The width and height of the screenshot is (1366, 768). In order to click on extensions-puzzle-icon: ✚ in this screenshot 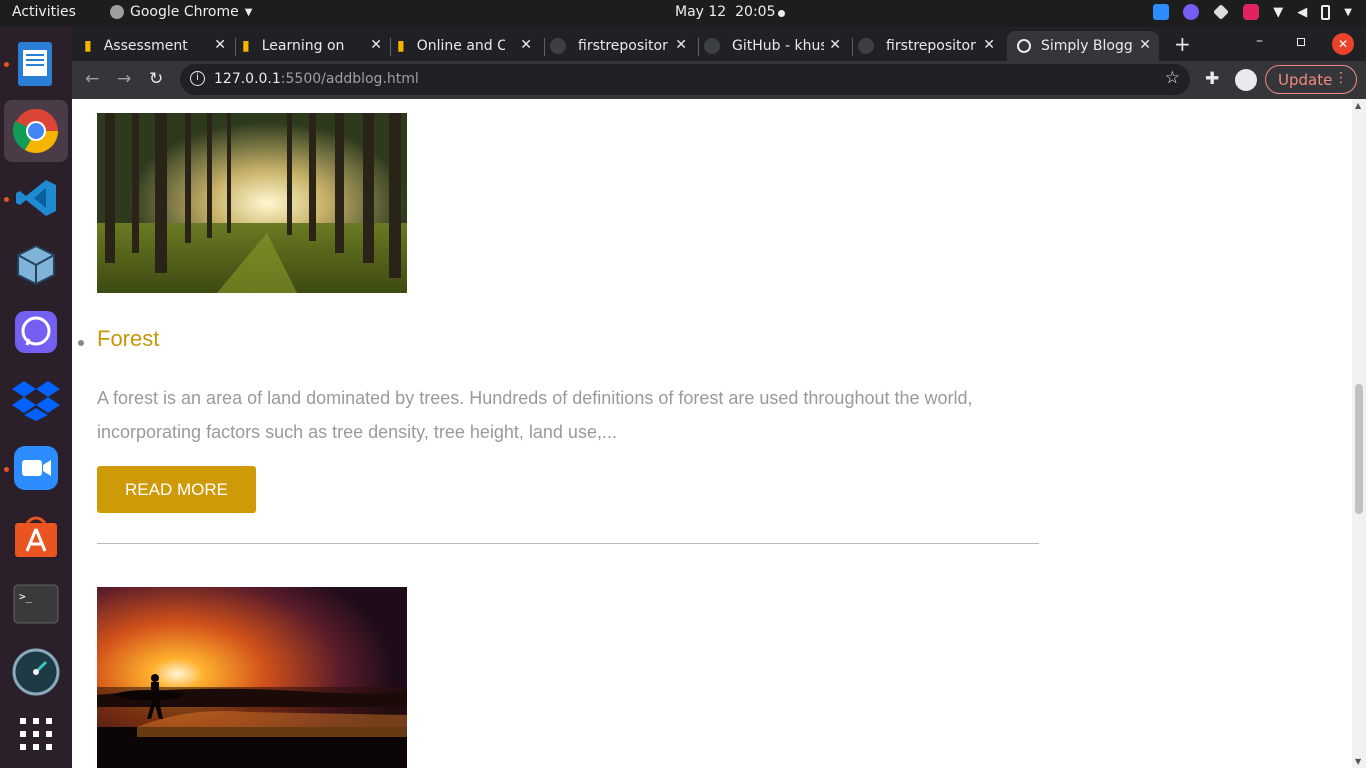, I will do `click(1212, 79)`.